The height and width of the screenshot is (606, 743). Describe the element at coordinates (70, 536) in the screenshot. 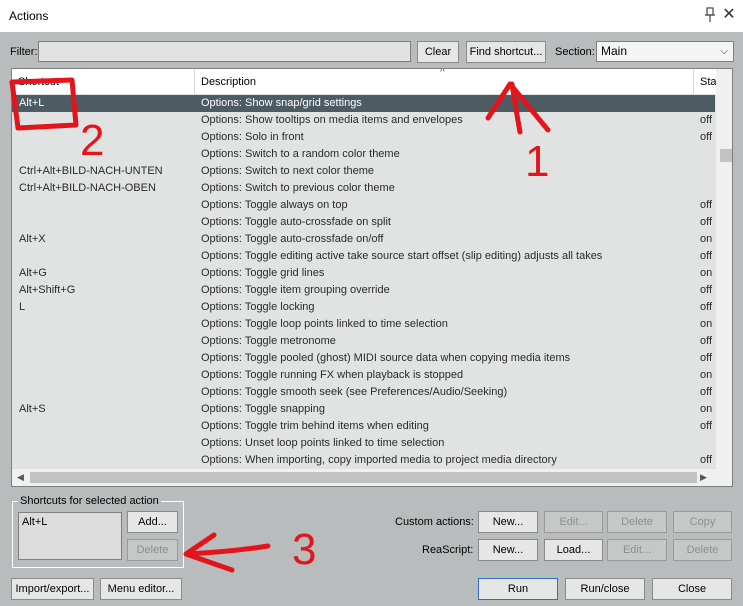

I see `shortcut-list: Alt+L` at that location.